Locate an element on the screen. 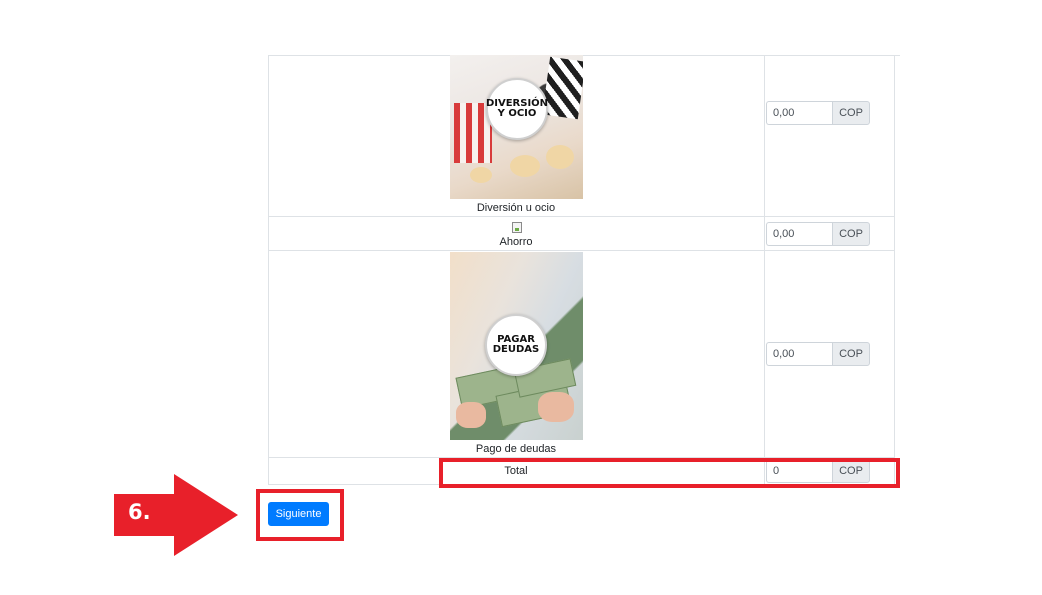 The height and width of the screenshot is (595, 1042). category-label: Pago de deudas is located at coordinates (516, 449).